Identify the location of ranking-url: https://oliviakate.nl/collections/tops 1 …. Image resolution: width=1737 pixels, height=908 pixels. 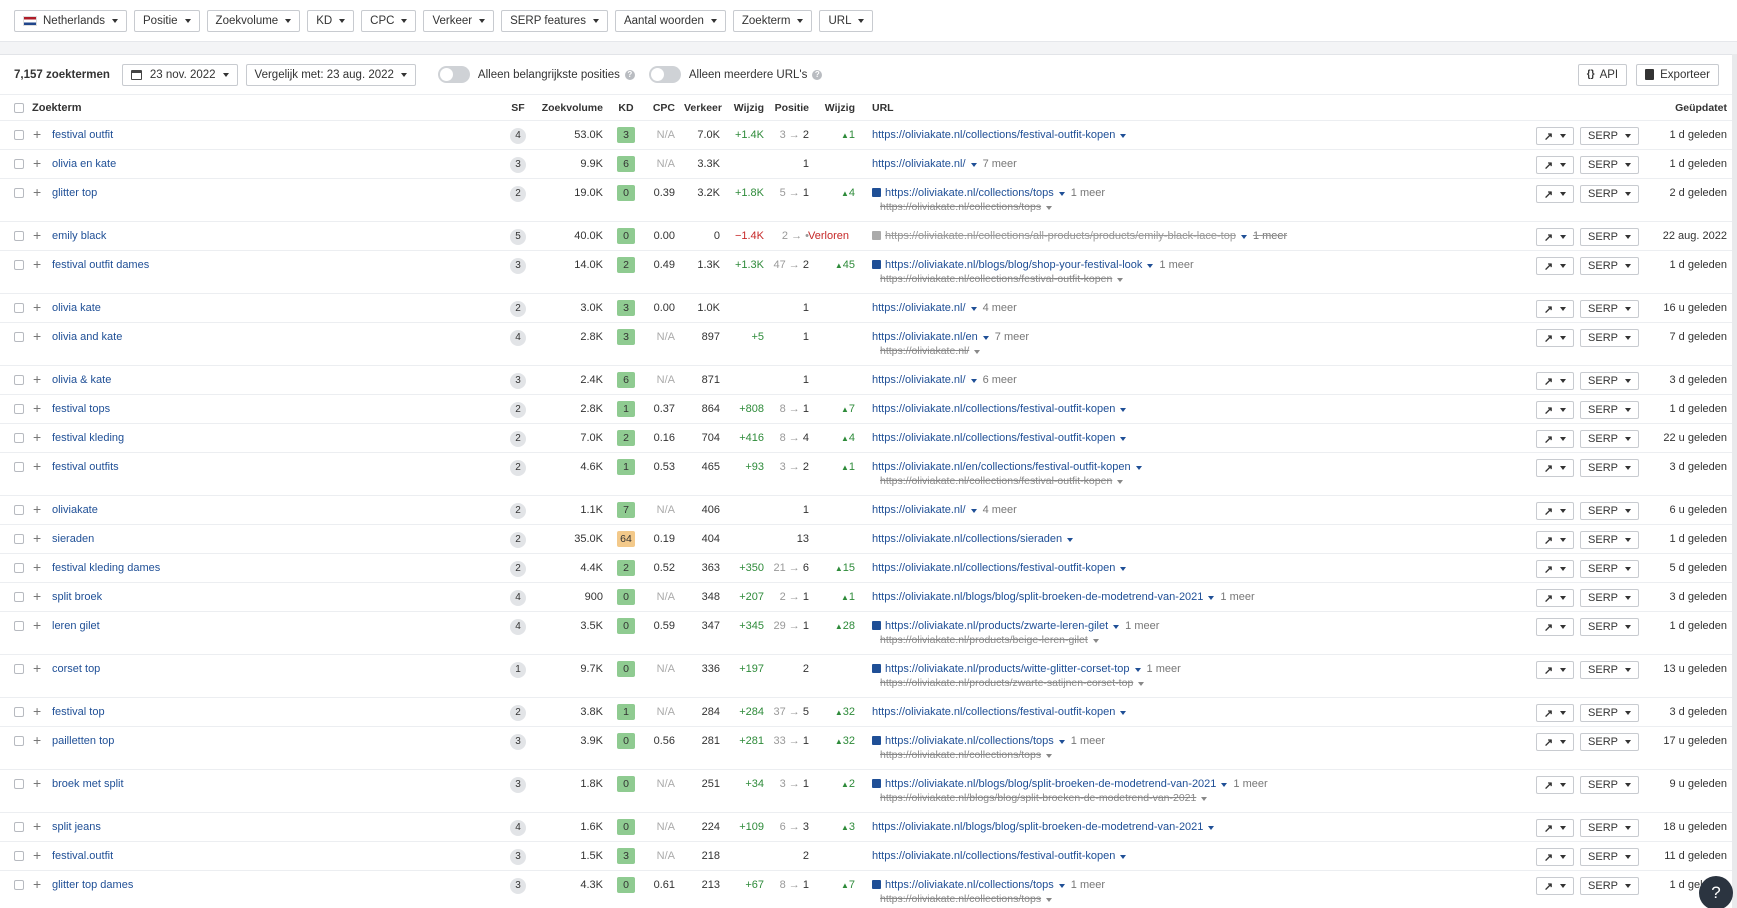
(988, 193).